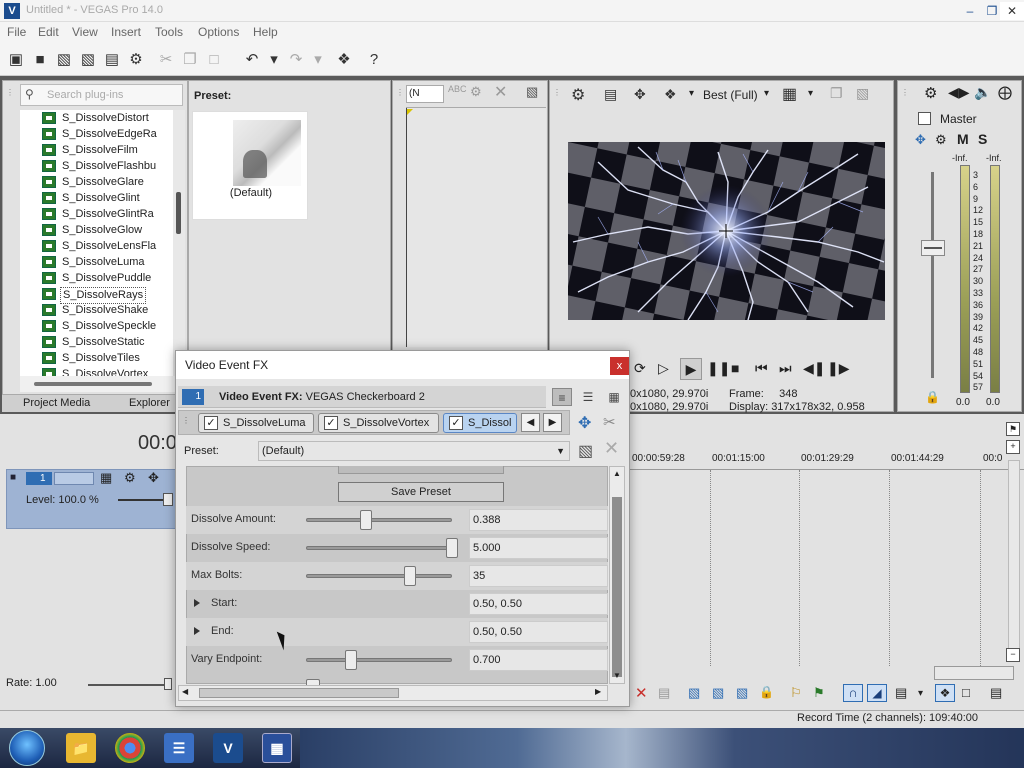 The image size is (1024, 768). What do you see at coordinates (796, 693) in the screenshot?
I see `marker-icon: ⚐` at bounding box center [796, 693].